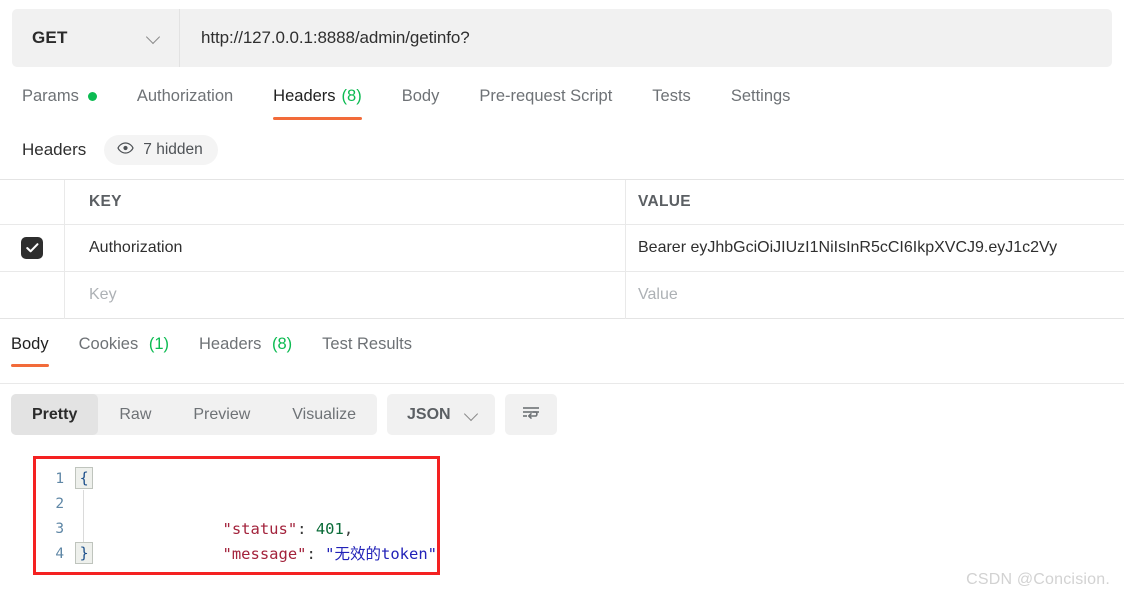  What do you see at coordinates (125, 150) in the screenshot?
I see `eye-icon` at bounding box center [125, 150].